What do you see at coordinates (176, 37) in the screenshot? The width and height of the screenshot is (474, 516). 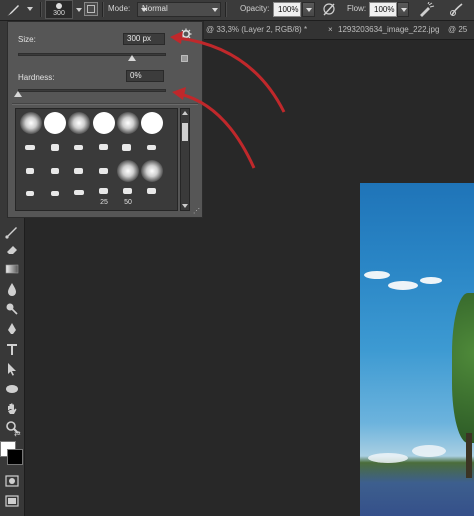 I see `annotation-arrowhead-size` at bounding box center [176, 37].